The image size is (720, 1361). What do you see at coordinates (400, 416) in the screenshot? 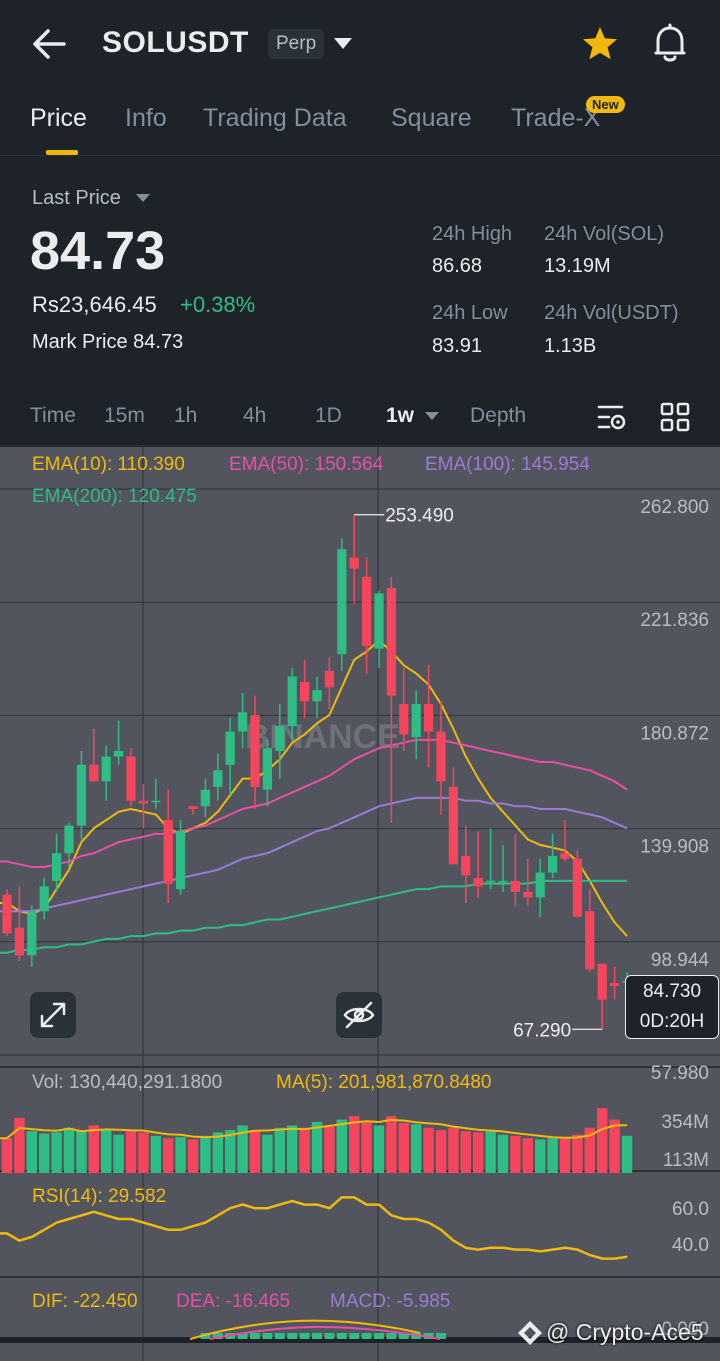
I see `interval-1w: 1w` at bounding box center [400, 416].